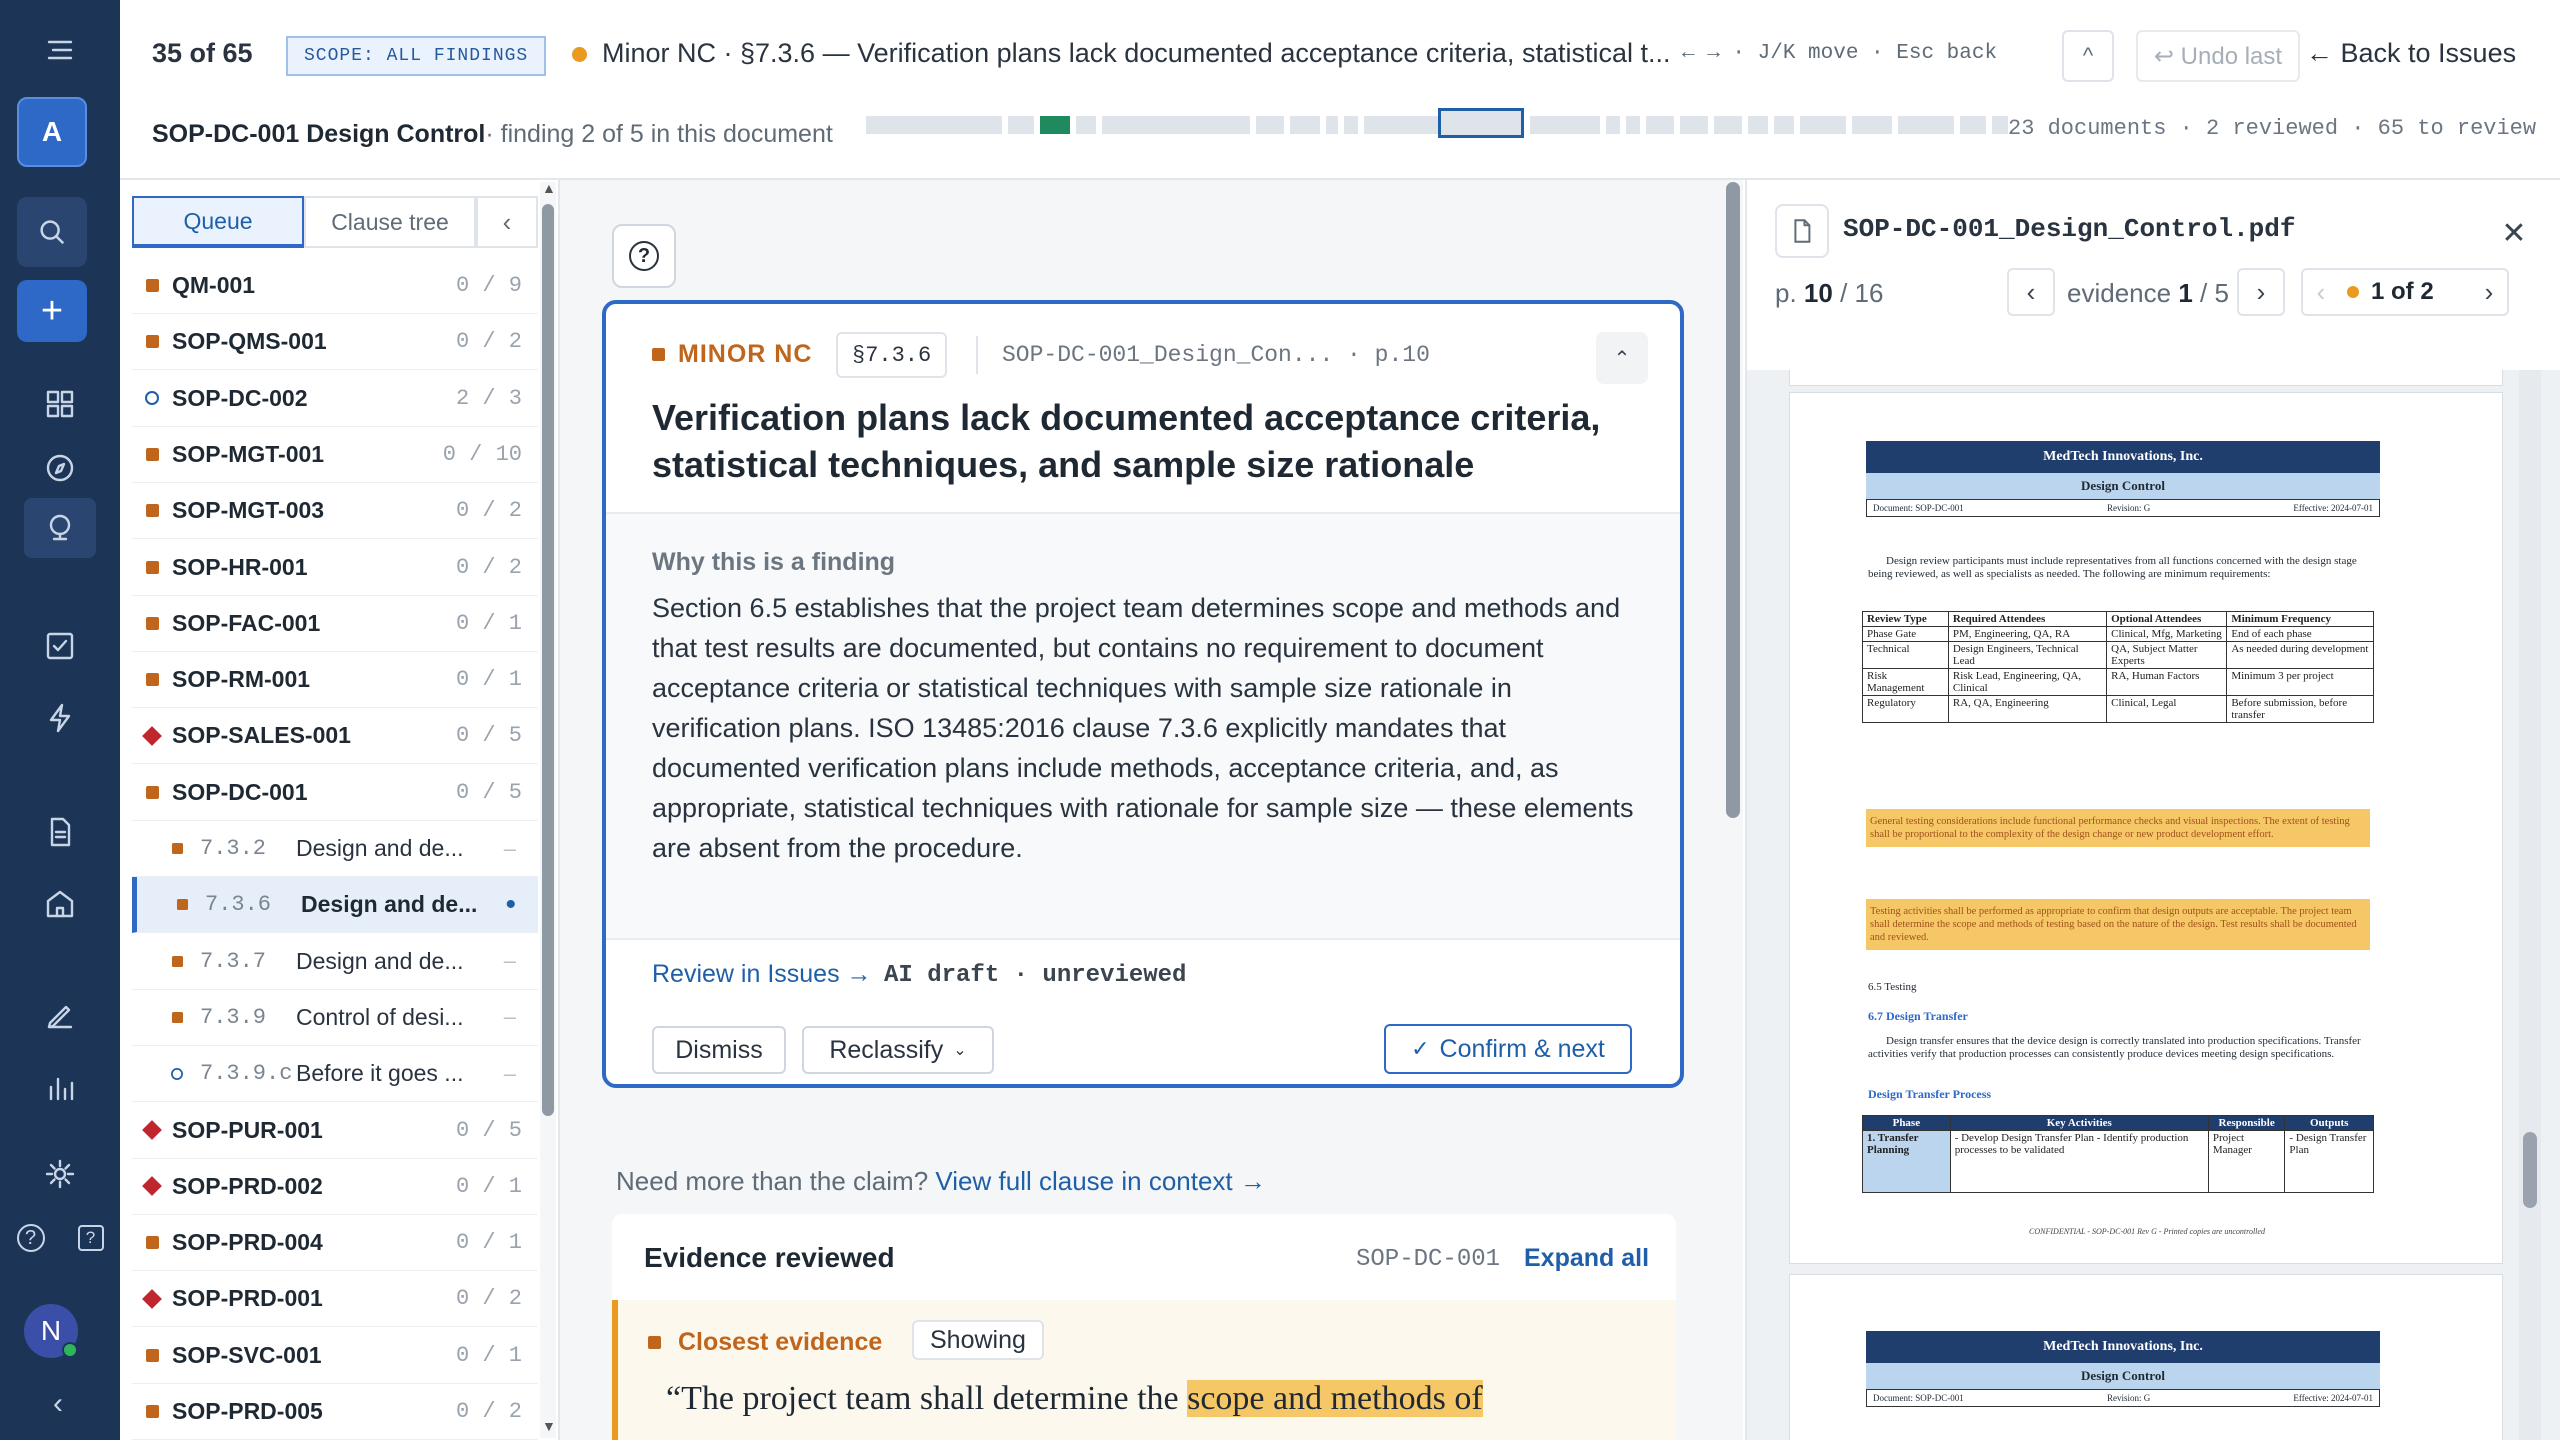  I want to click on prev-hit-icon: ‹, so click(2321, 292).